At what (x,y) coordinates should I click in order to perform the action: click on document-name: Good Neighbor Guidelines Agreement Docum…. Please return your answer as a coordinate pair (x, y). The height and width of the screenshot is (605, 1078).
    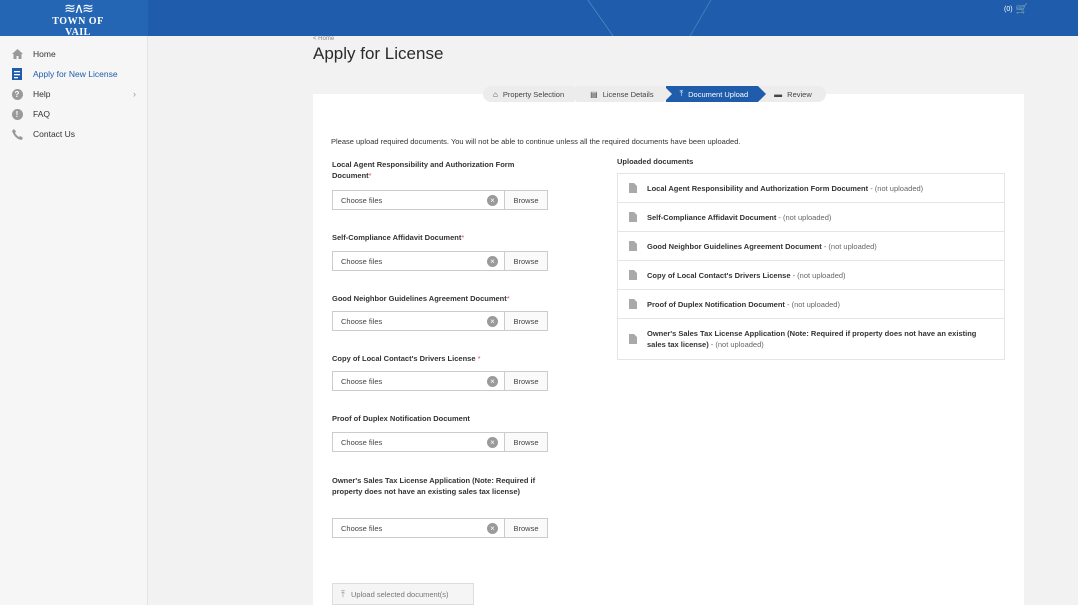
    Looking at the image, I should click on (734, 246).